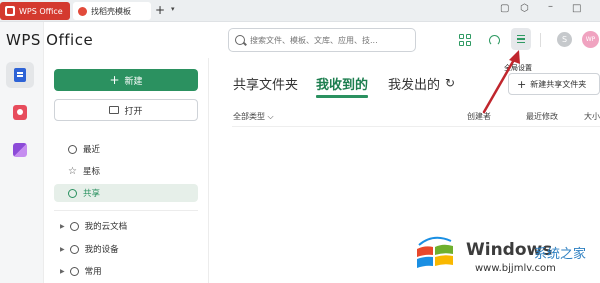  What do you see at coordinates (435, 252) in the screenshot?
I see `windows-logo-icon` at bounding box center [435, 252].